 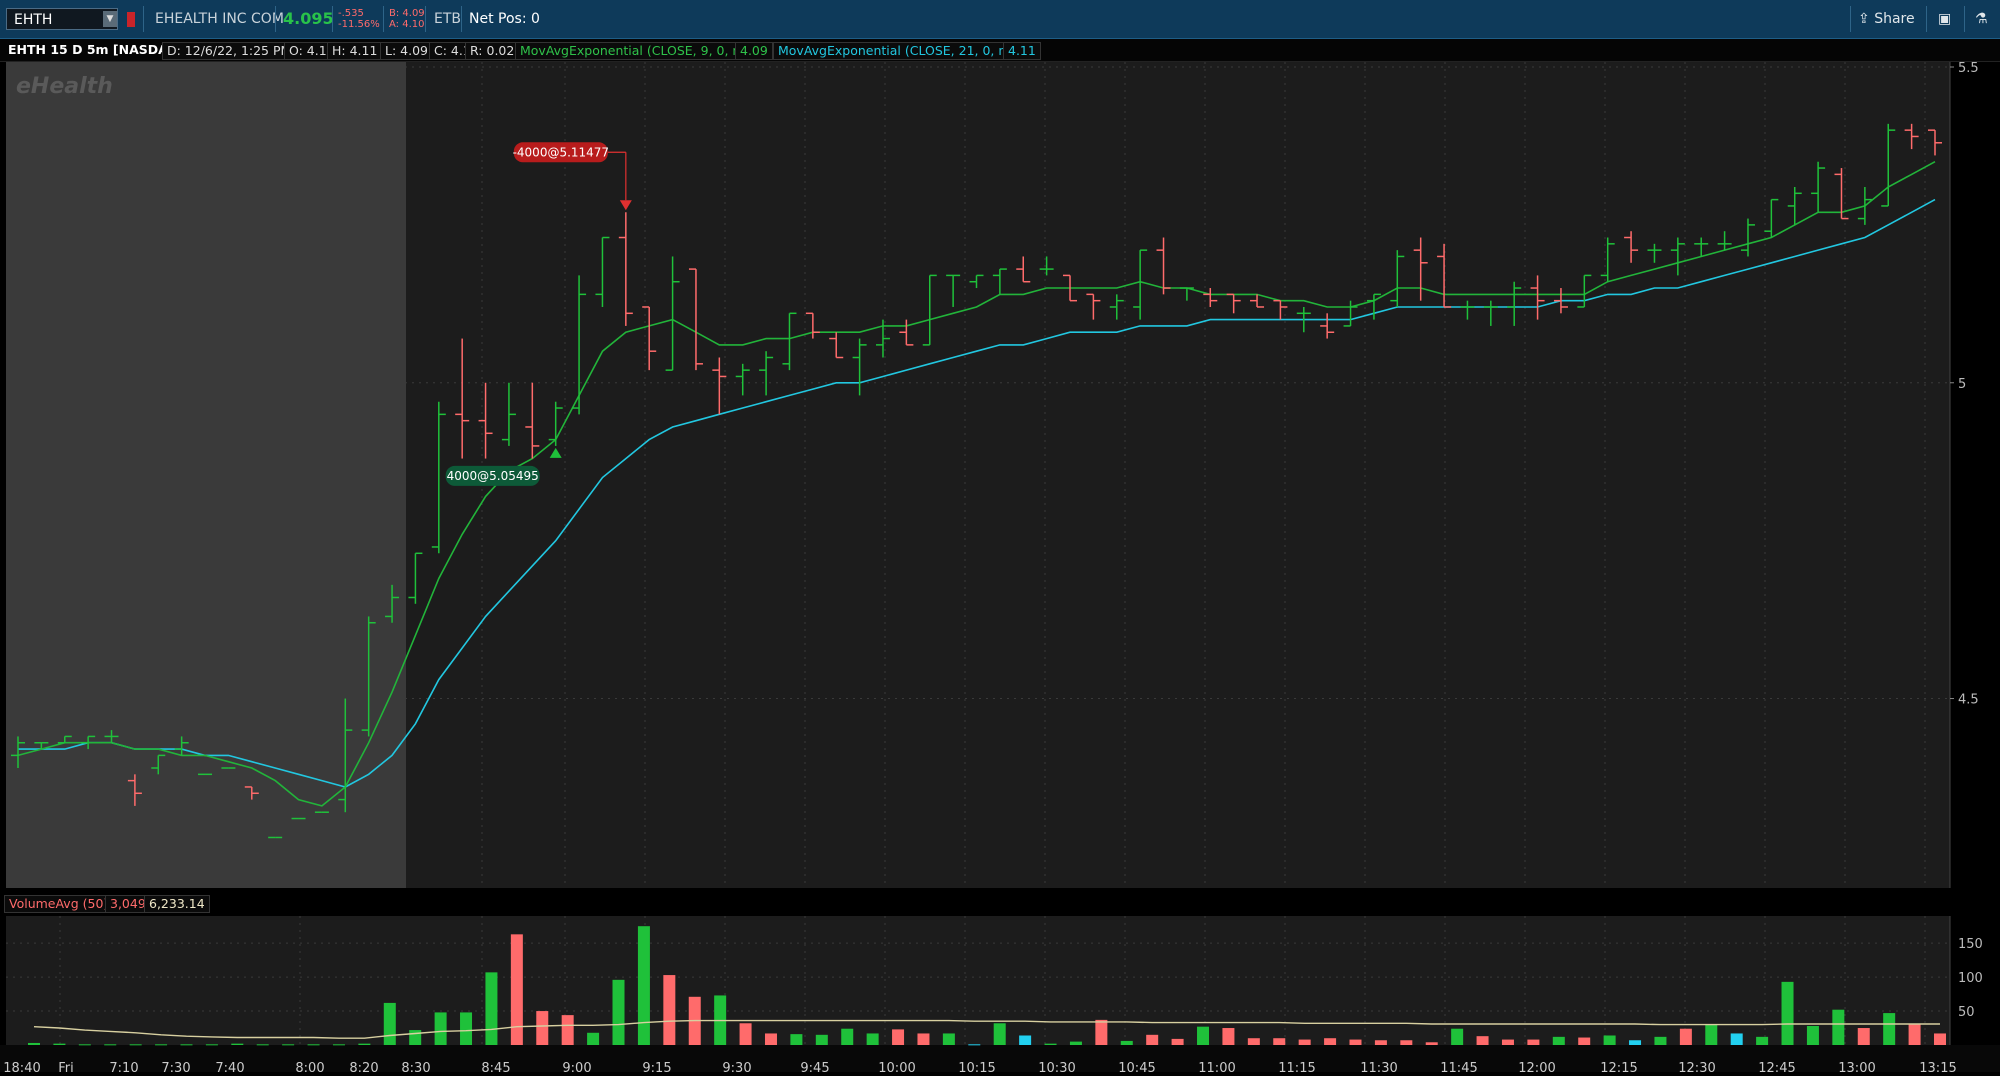 I want to click on alert-flag-icon, so click(x=131, y=19).